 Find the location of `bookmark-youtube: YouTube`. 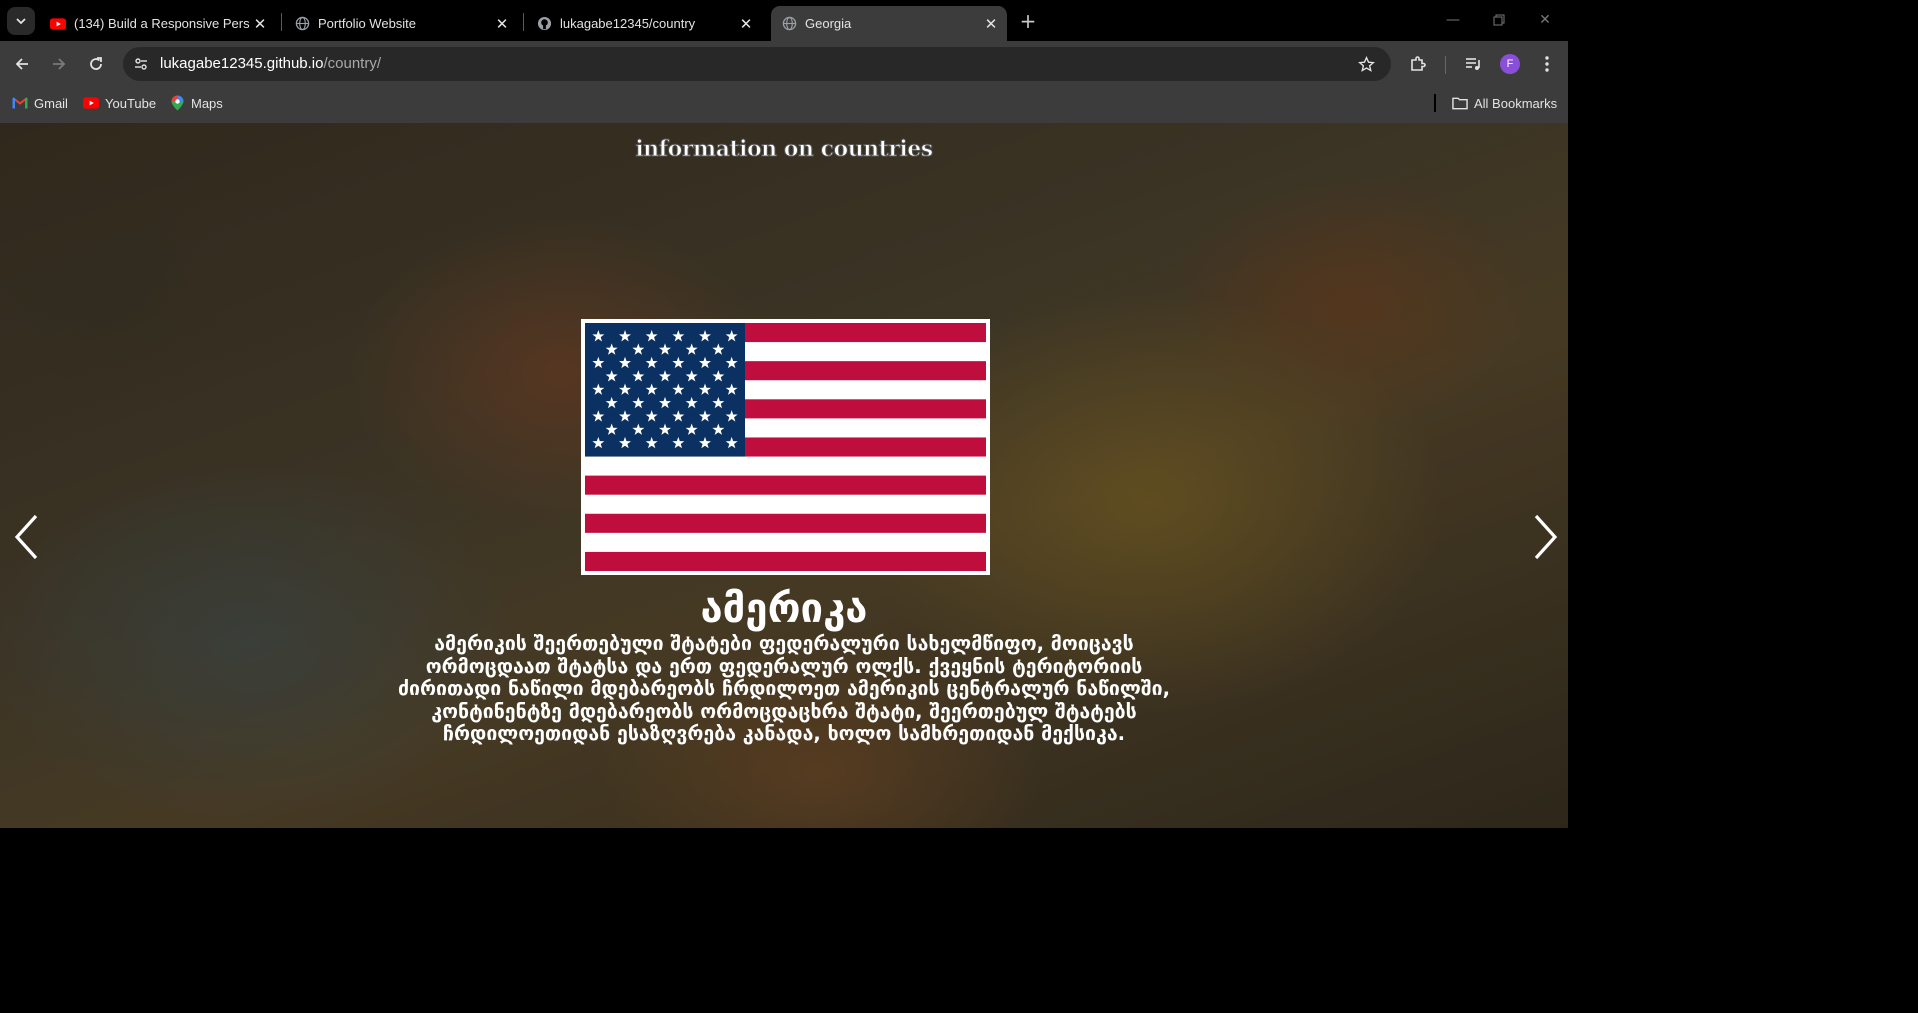

bookmark-youtube: YouTube is located at coordinates (119, 103).